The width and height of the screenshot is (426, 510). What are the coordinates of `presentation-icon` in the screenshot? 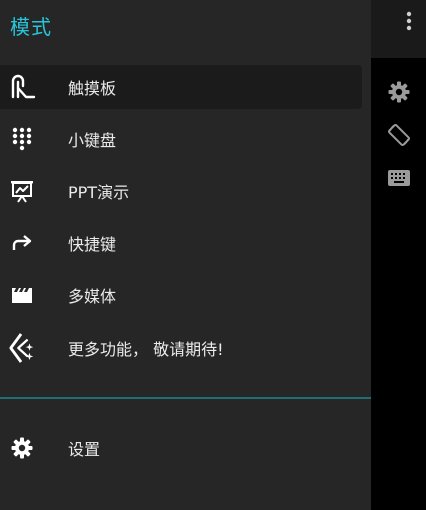 It's located at (22, 191).